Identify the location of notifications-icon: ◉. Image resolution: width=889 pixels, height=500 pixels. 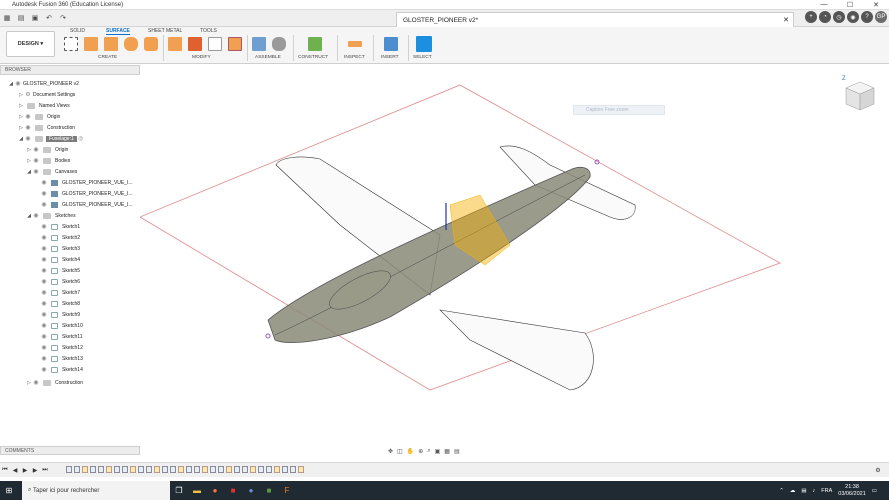
(853, 17).